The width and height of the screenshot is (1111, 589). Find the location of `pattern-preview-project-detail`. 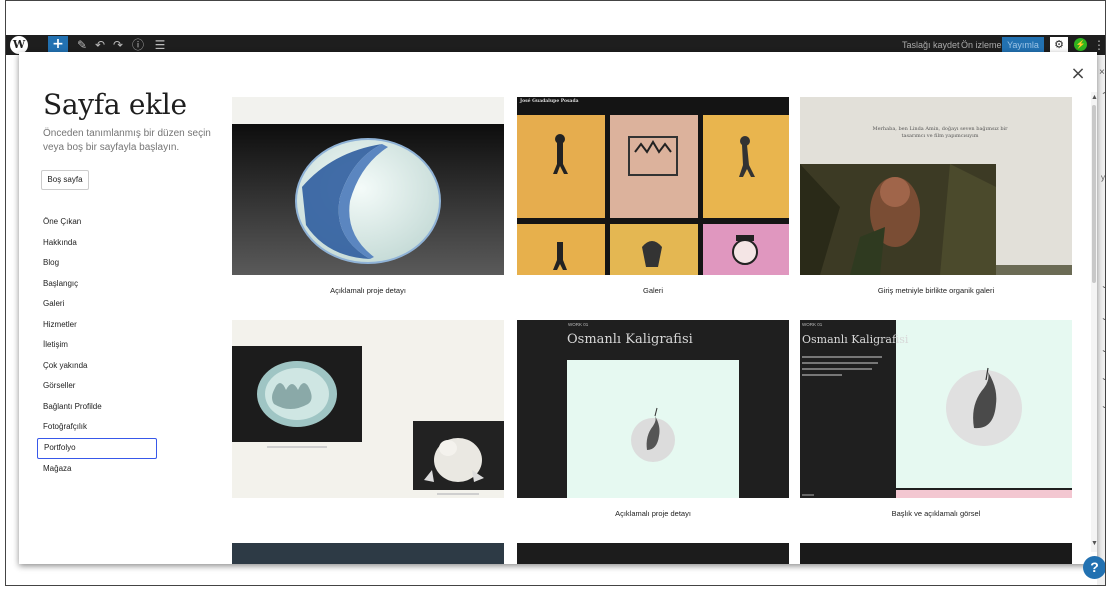

pattern-preview-project-detail is located at coordinates (368, 186).